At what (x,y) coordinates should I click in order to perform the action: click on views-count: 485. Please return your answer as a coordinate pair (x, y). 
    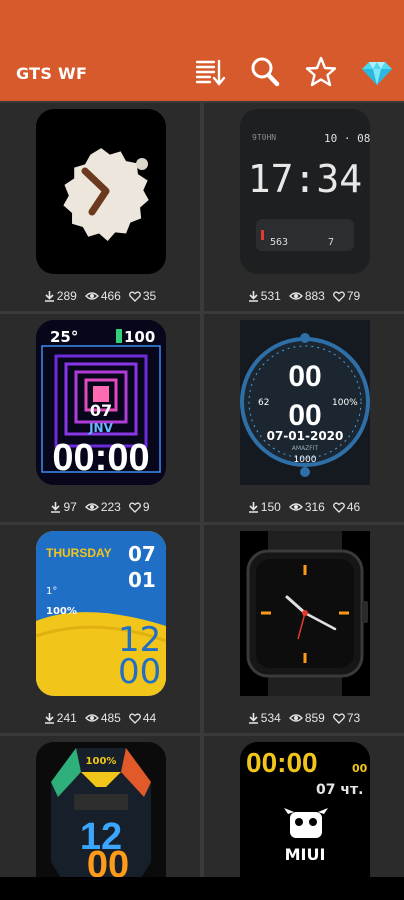
    Looking at the image, I should click on (110, 718).